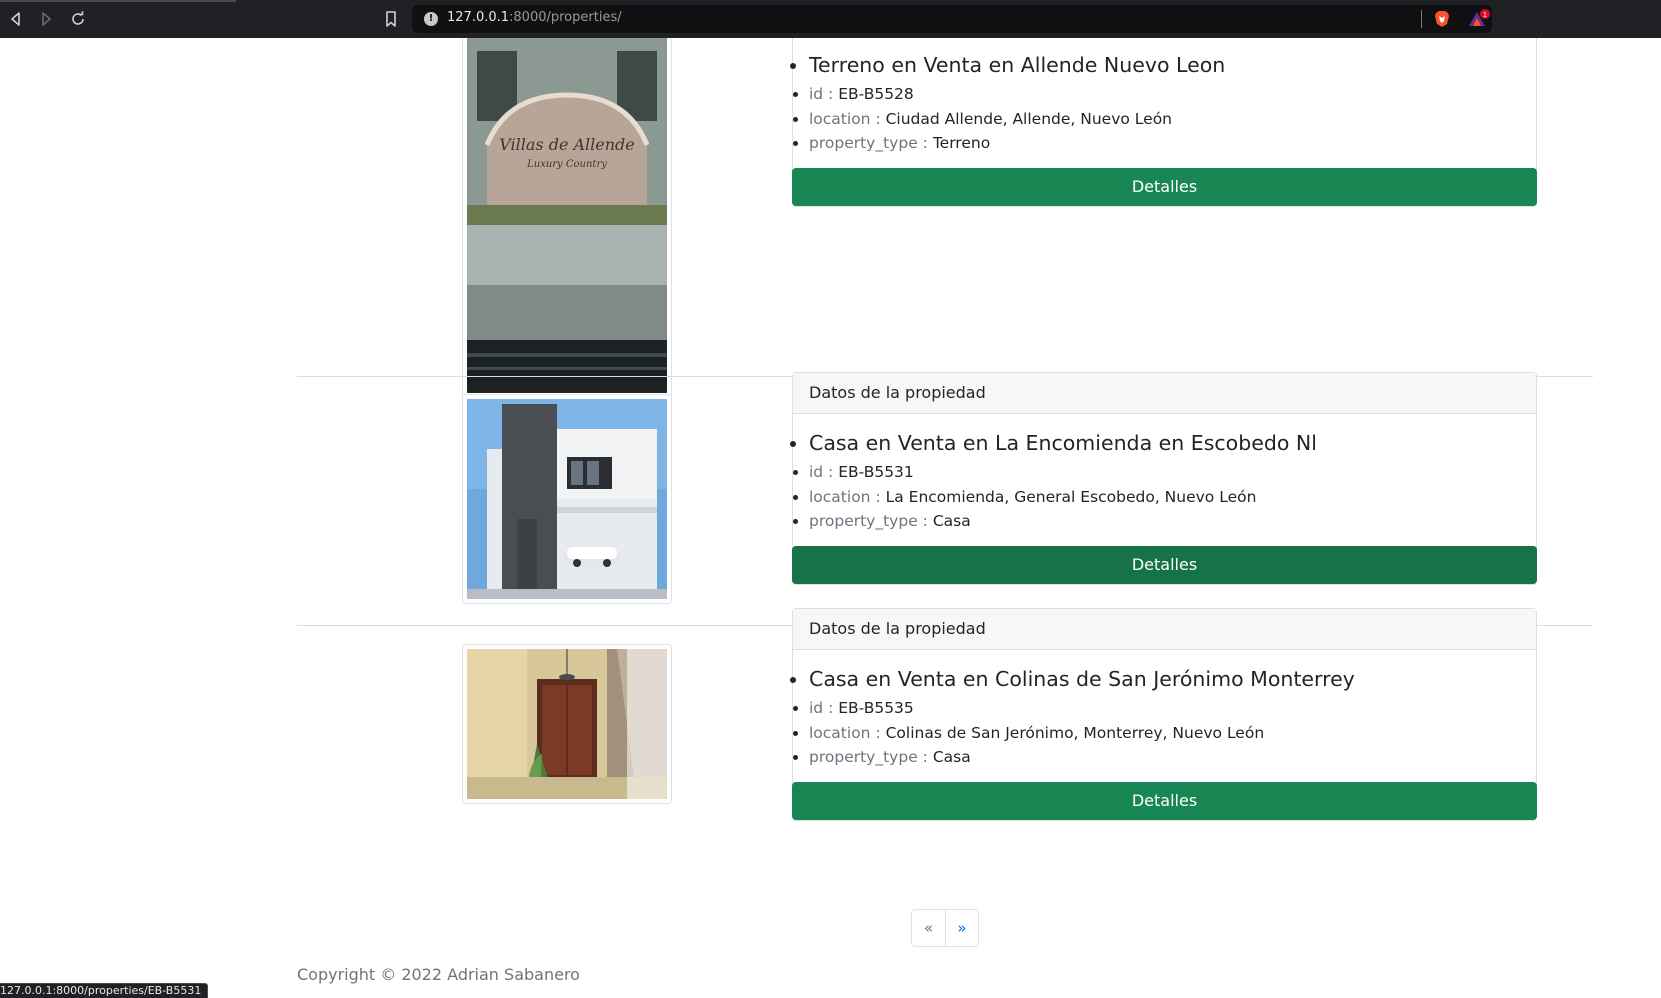  Describe the element at coordinates (952, 19) in the screenshot. I see `address-bar: ! 127.0.0.1:8000/properties/ 1` at that location.